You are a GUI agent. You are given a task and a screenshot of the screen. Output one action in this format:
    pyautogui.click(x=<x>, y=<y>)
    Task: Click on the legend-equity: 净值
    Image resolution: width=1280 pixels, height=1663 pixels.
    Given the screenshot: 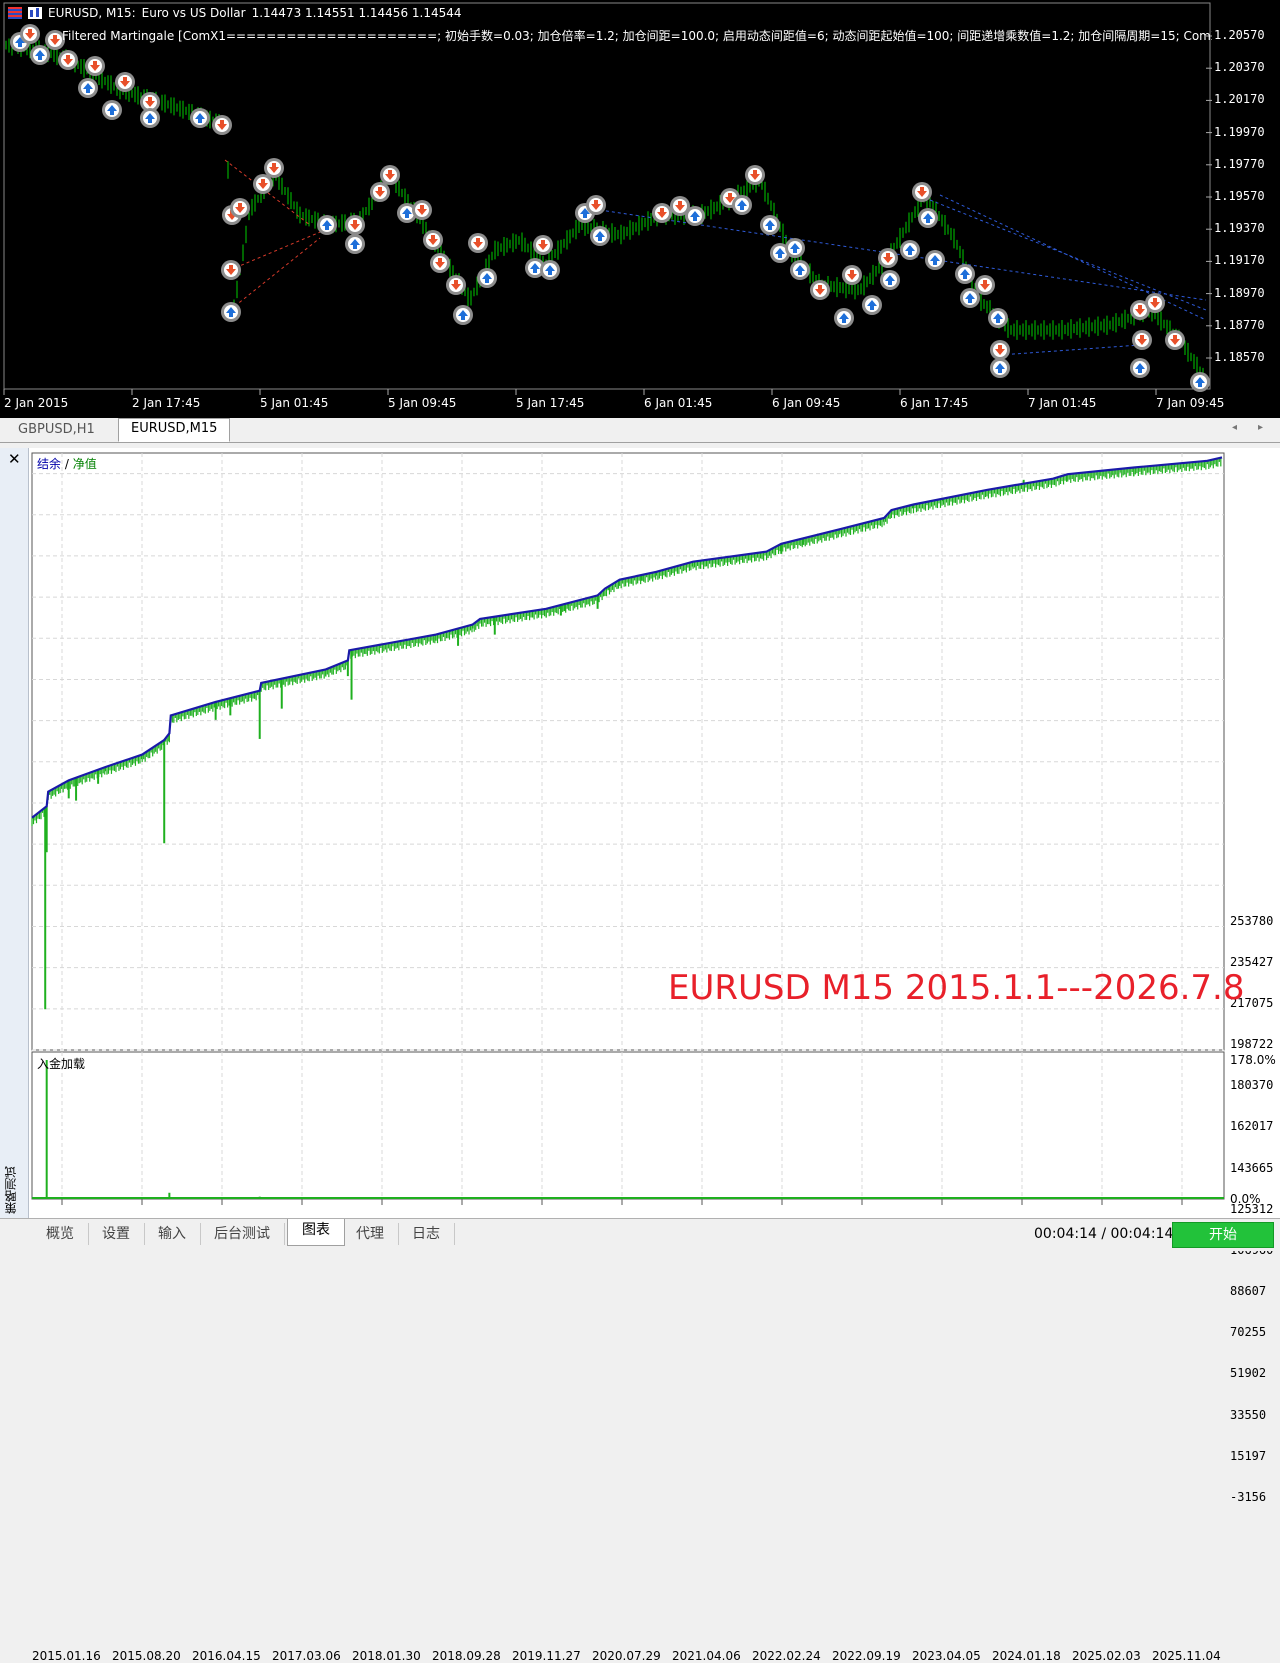 What is the action you would take?
    pyautogui.click(x=84, y=464)
    